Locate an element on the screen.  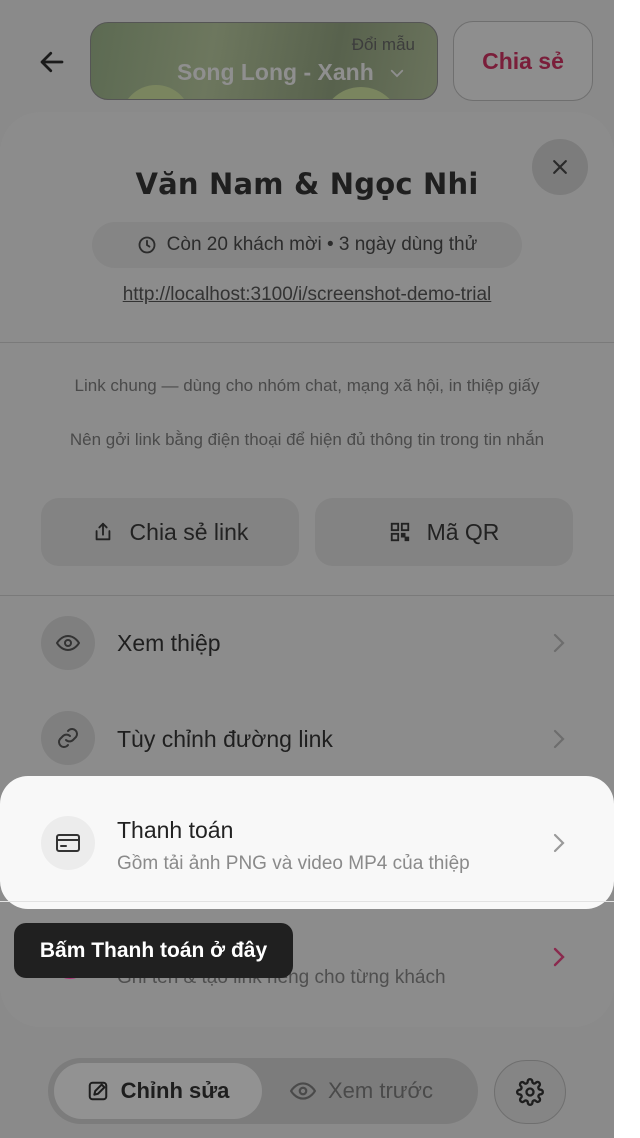
trial-status-badge: Còn 20 khách mời • 3 ngày dùng thử is located at coordinates (307, 245).